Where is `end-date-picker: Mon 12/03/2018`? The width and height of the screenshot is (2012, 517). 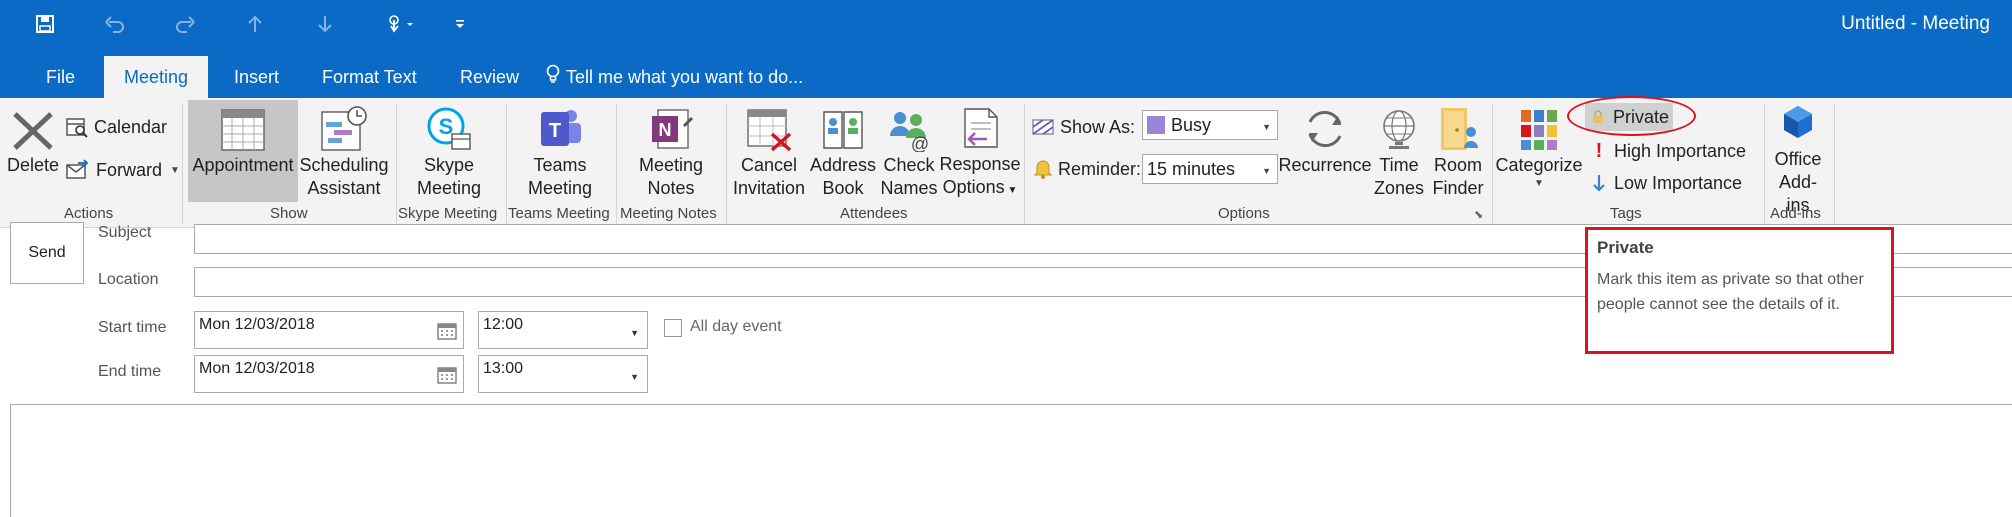
end-date-picker: Mon 12/03/2018 is located at coordinates (329, 374).